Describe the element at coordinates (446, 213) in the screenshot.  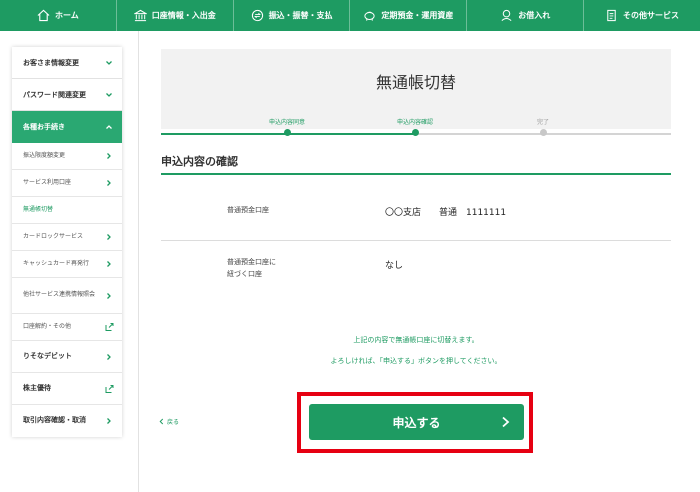
I see `info-value: 〇〇支店 普通 1111111` at that location.